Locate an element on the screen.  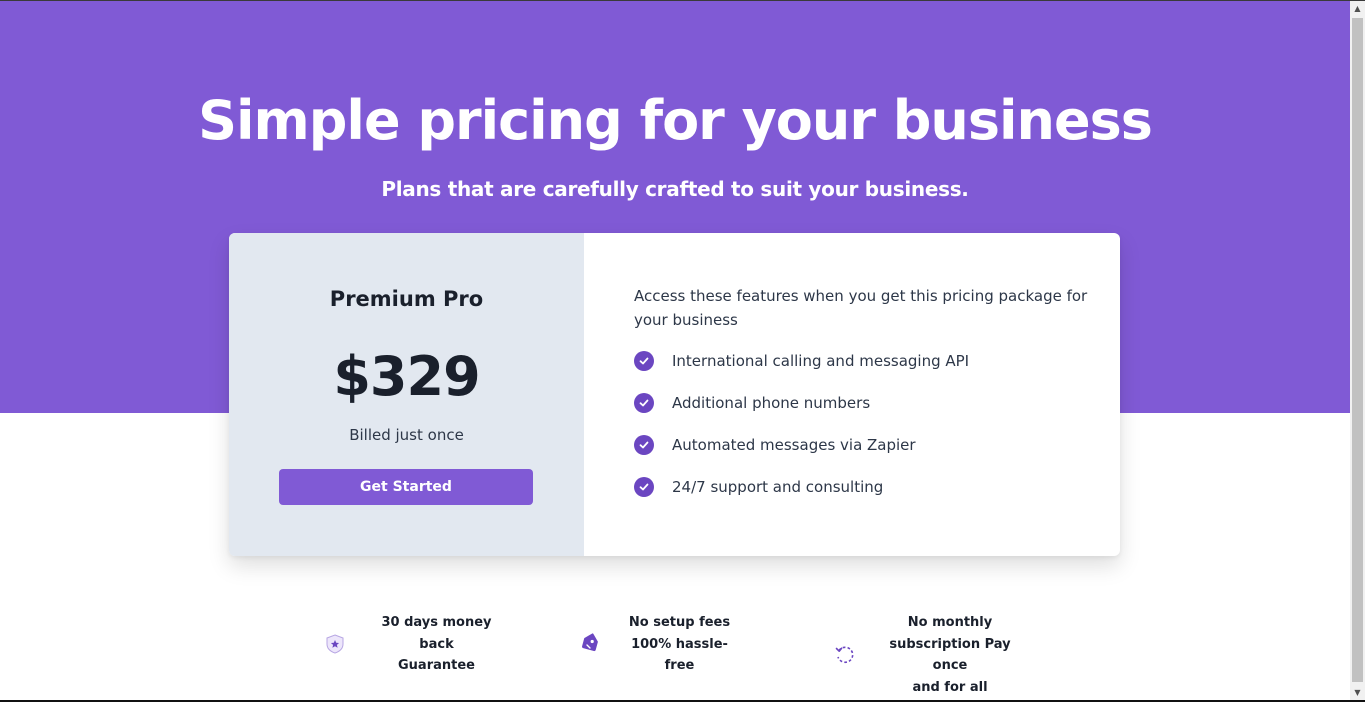
feature-label: Additional phone numbers is located at coordinates (771, 403).